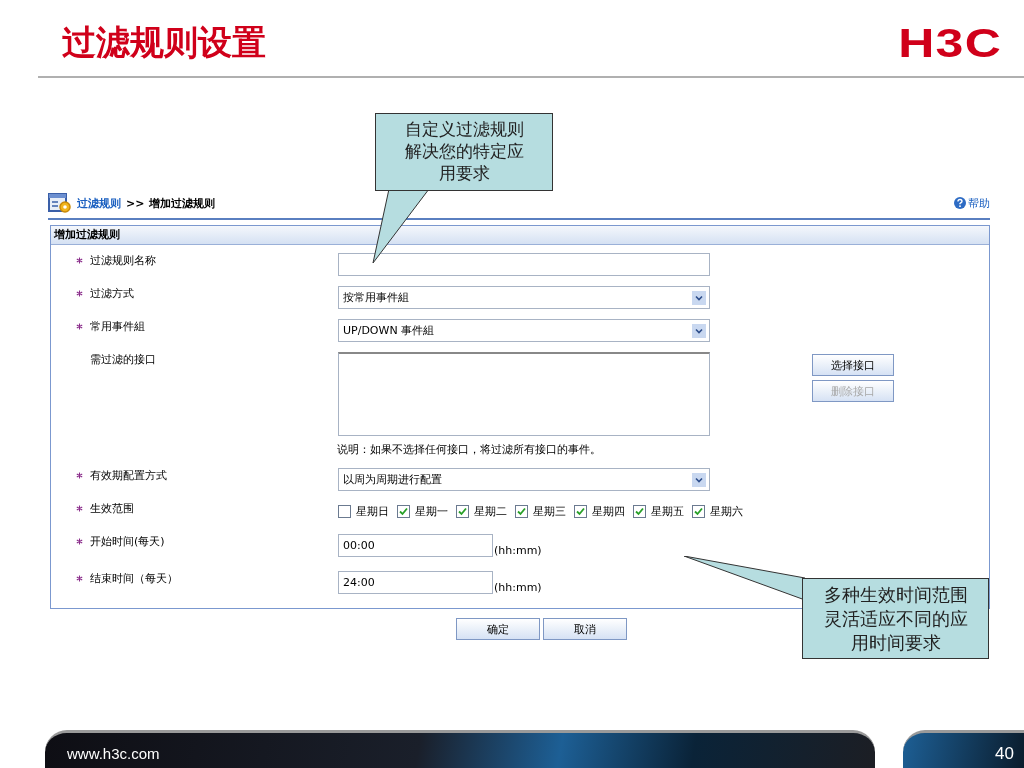 This screenshot has height=768, width=1024. I want to click on website-url: www.h3c.com, so click(113, 753).